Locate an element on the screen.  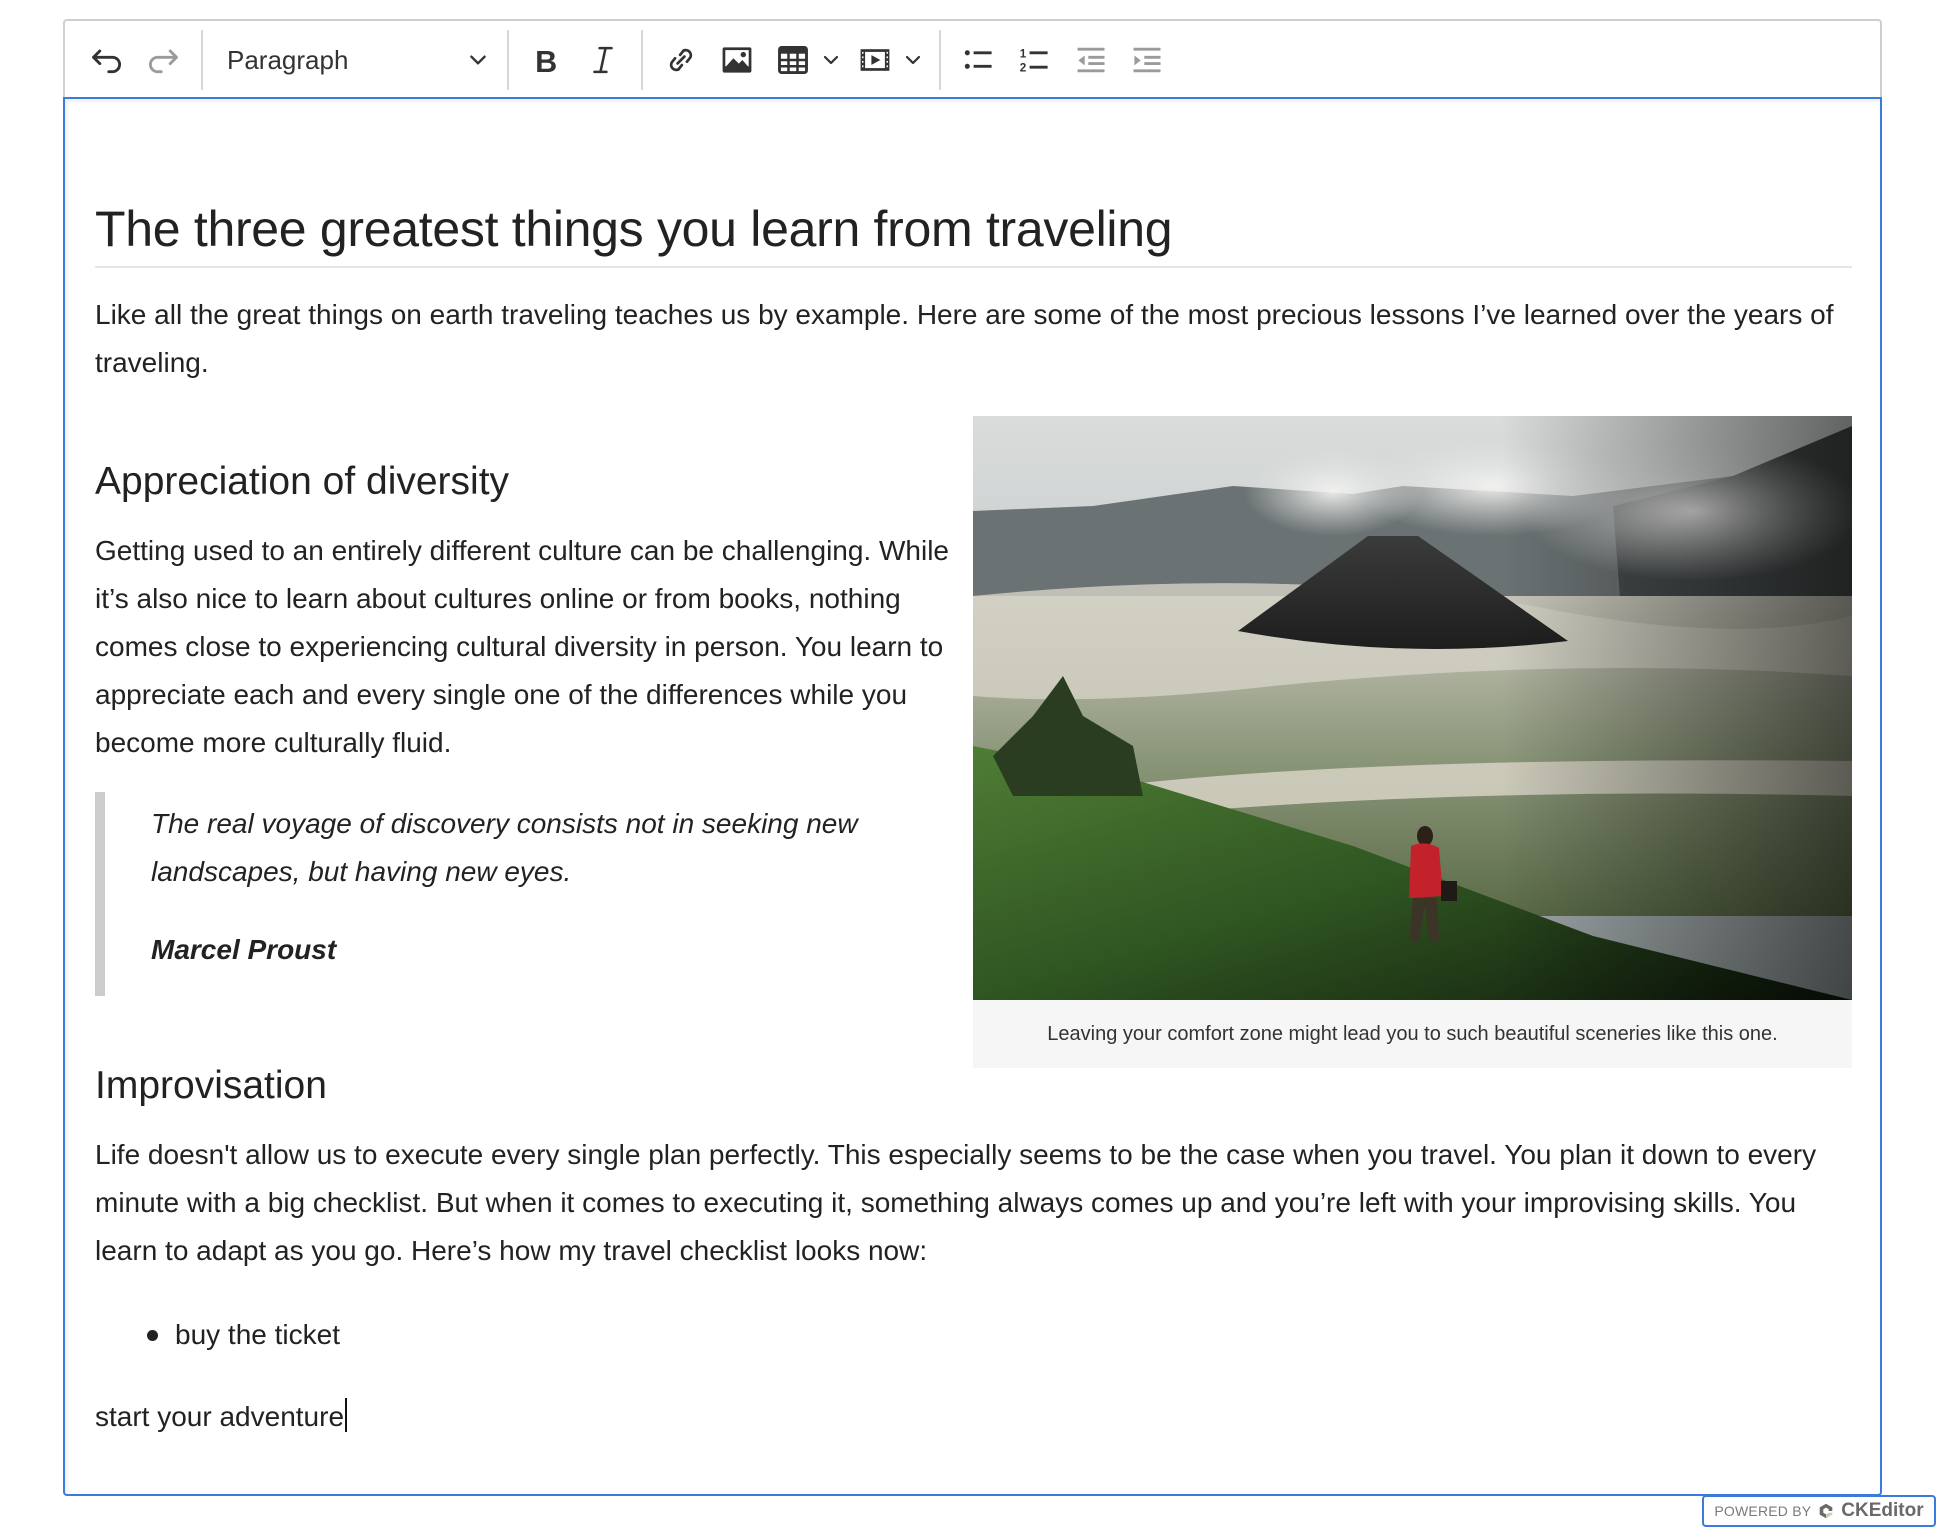
title-divider is located at coordinates (973, 267).